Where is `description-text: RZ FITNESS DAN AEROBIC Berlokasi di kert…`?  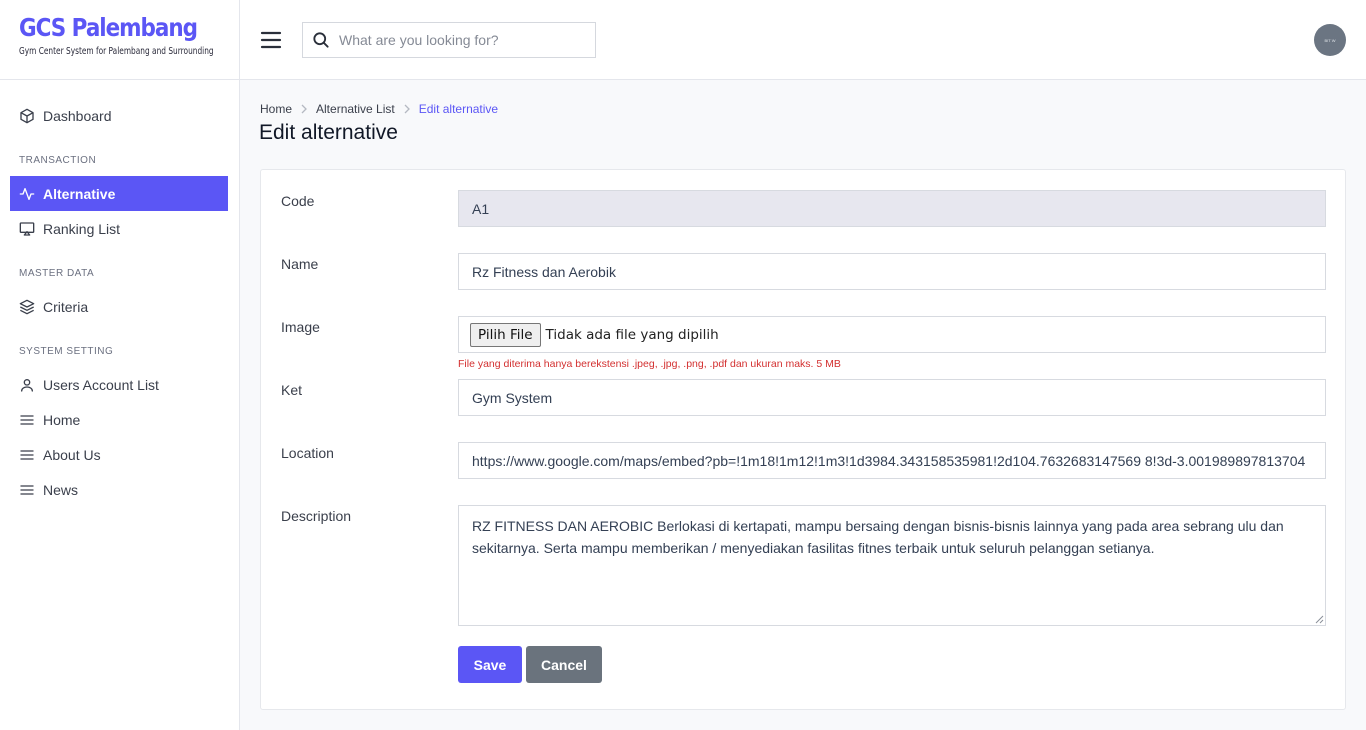
description-text: RZ FITNESS DAN AEROBIC Berlokasi di kert… is located at coordinates (878, 537).